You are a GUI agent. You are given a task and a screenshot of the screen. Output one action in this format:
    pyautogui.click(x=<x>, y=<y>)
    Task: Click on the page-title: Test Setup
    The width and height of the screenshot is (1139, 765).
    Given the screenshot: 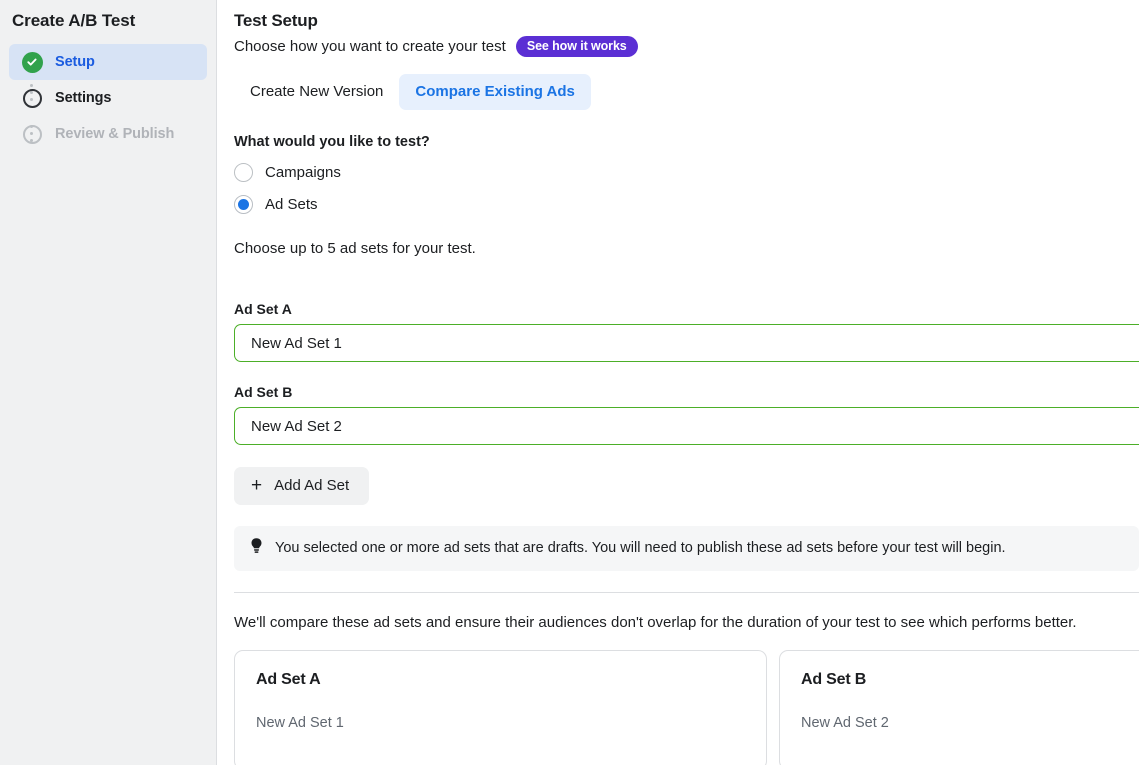 What is the action you would take?
    pyautogui.click(x=276, y=20)
    